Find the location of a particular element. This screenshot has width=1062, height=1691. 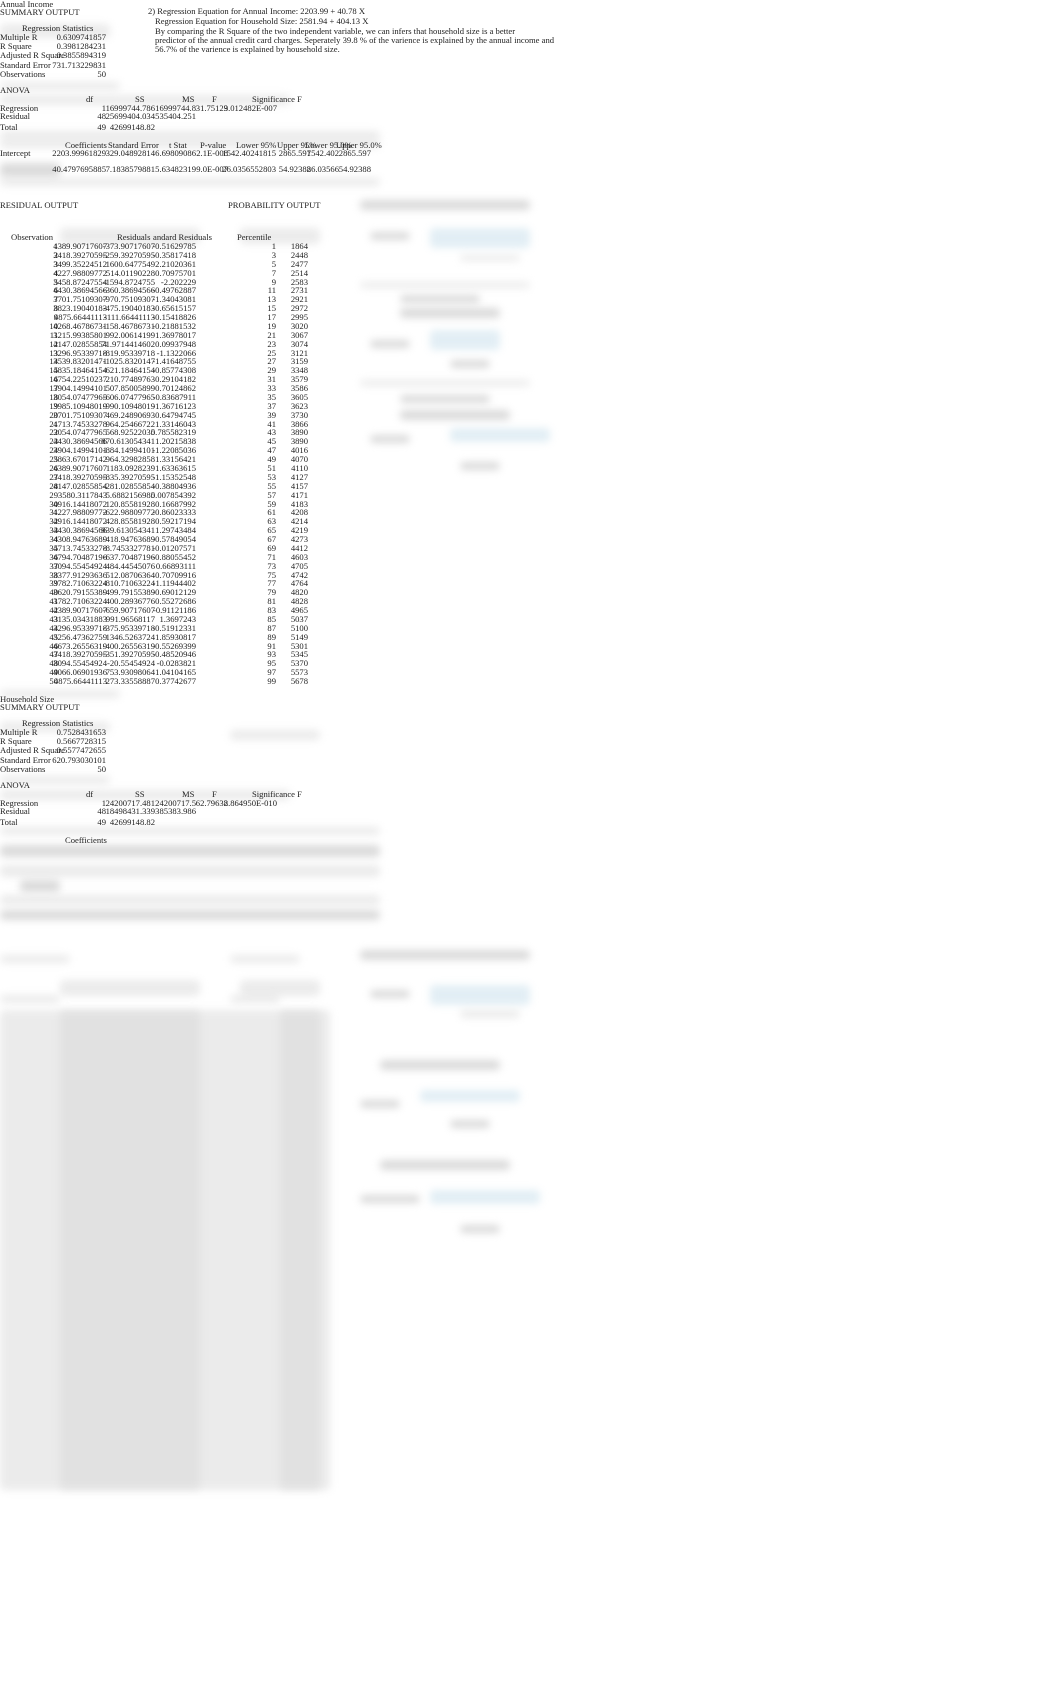

percentile-value: 2972 is located at coordinates (299, 308).